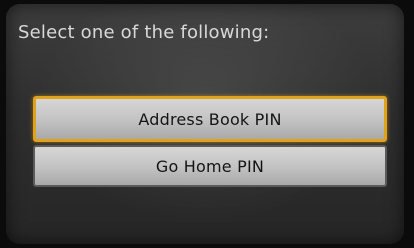 The height and width of the screenshot is (248, 414). Describe the element at coordinates (144, 32) in the screenshot. I see `page-title: Select one of the following:` at that location.